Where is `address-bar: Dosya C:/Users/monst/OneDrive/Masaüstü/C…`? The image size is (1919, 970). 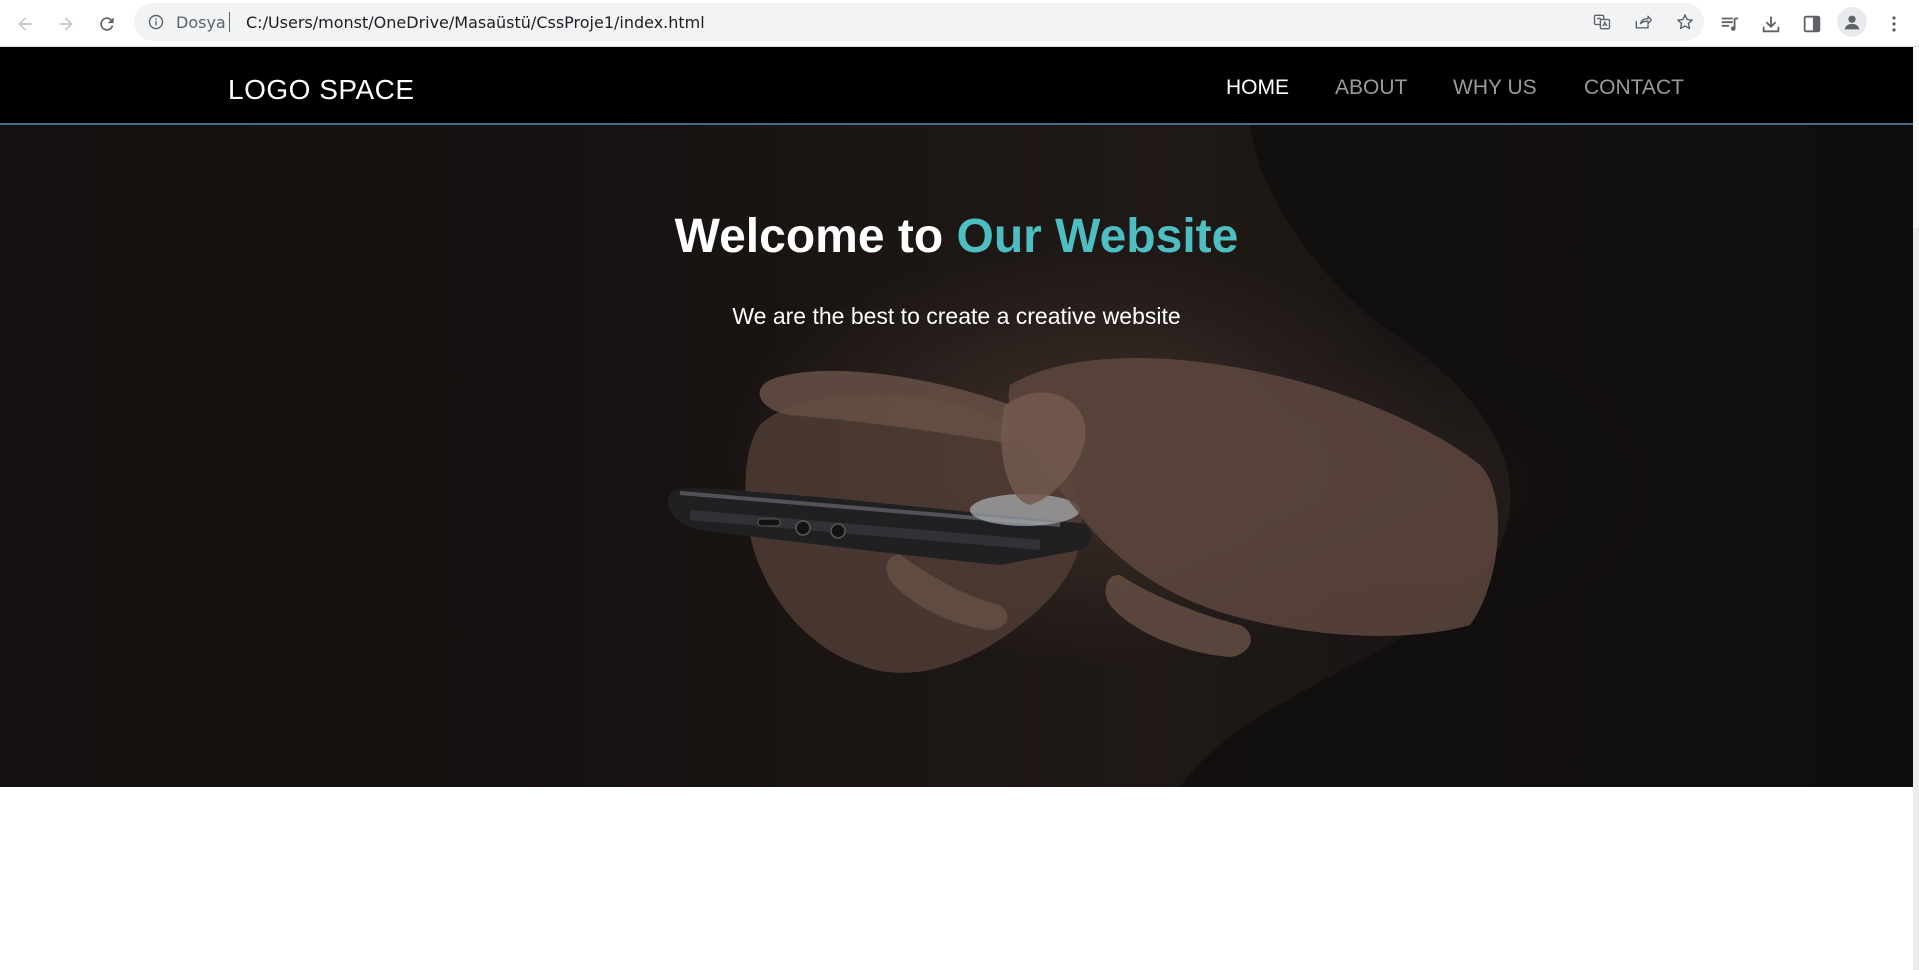
address-bar: Dosya C:/Users/monst/OneDrive/Masaüstü/C… is located at coordinates (919, 22).